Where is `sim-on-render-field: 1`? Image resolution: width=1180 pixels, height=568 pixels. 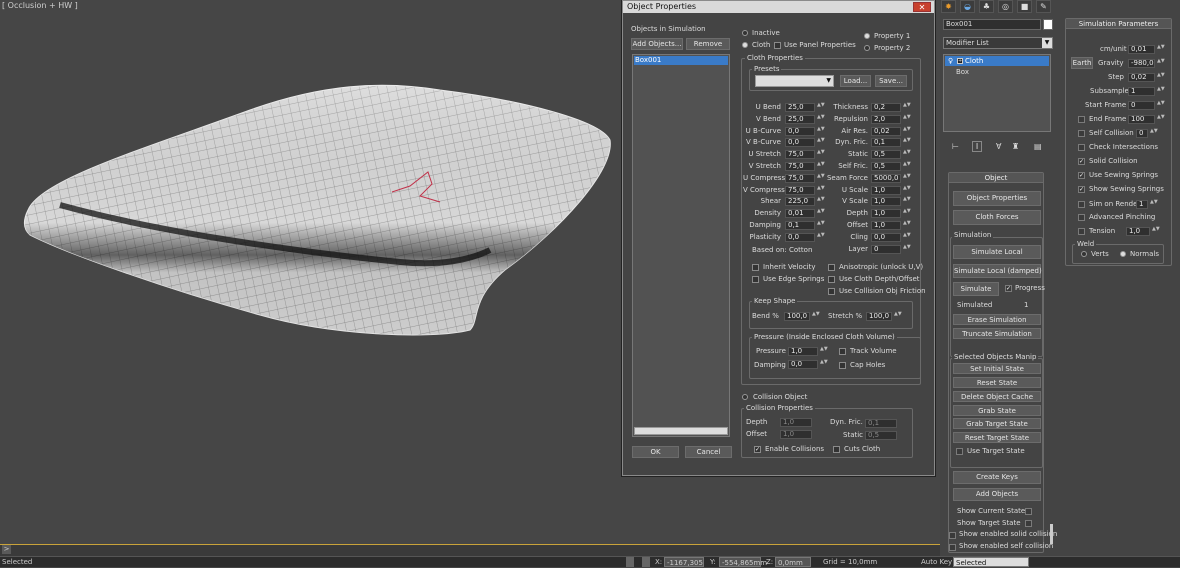 sim-on-render-field: 1 is located at coordinates (1142, 204).